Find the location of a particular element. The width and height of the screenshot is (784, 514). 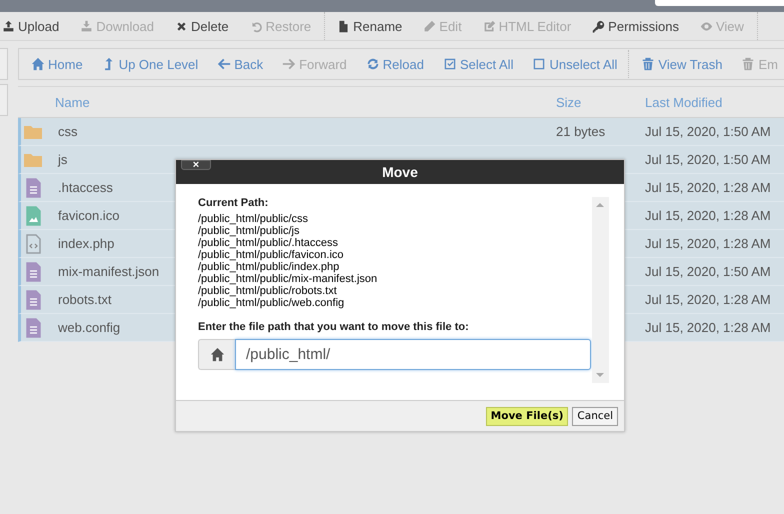

file-name: index.php is located at coordinates (86, 243).